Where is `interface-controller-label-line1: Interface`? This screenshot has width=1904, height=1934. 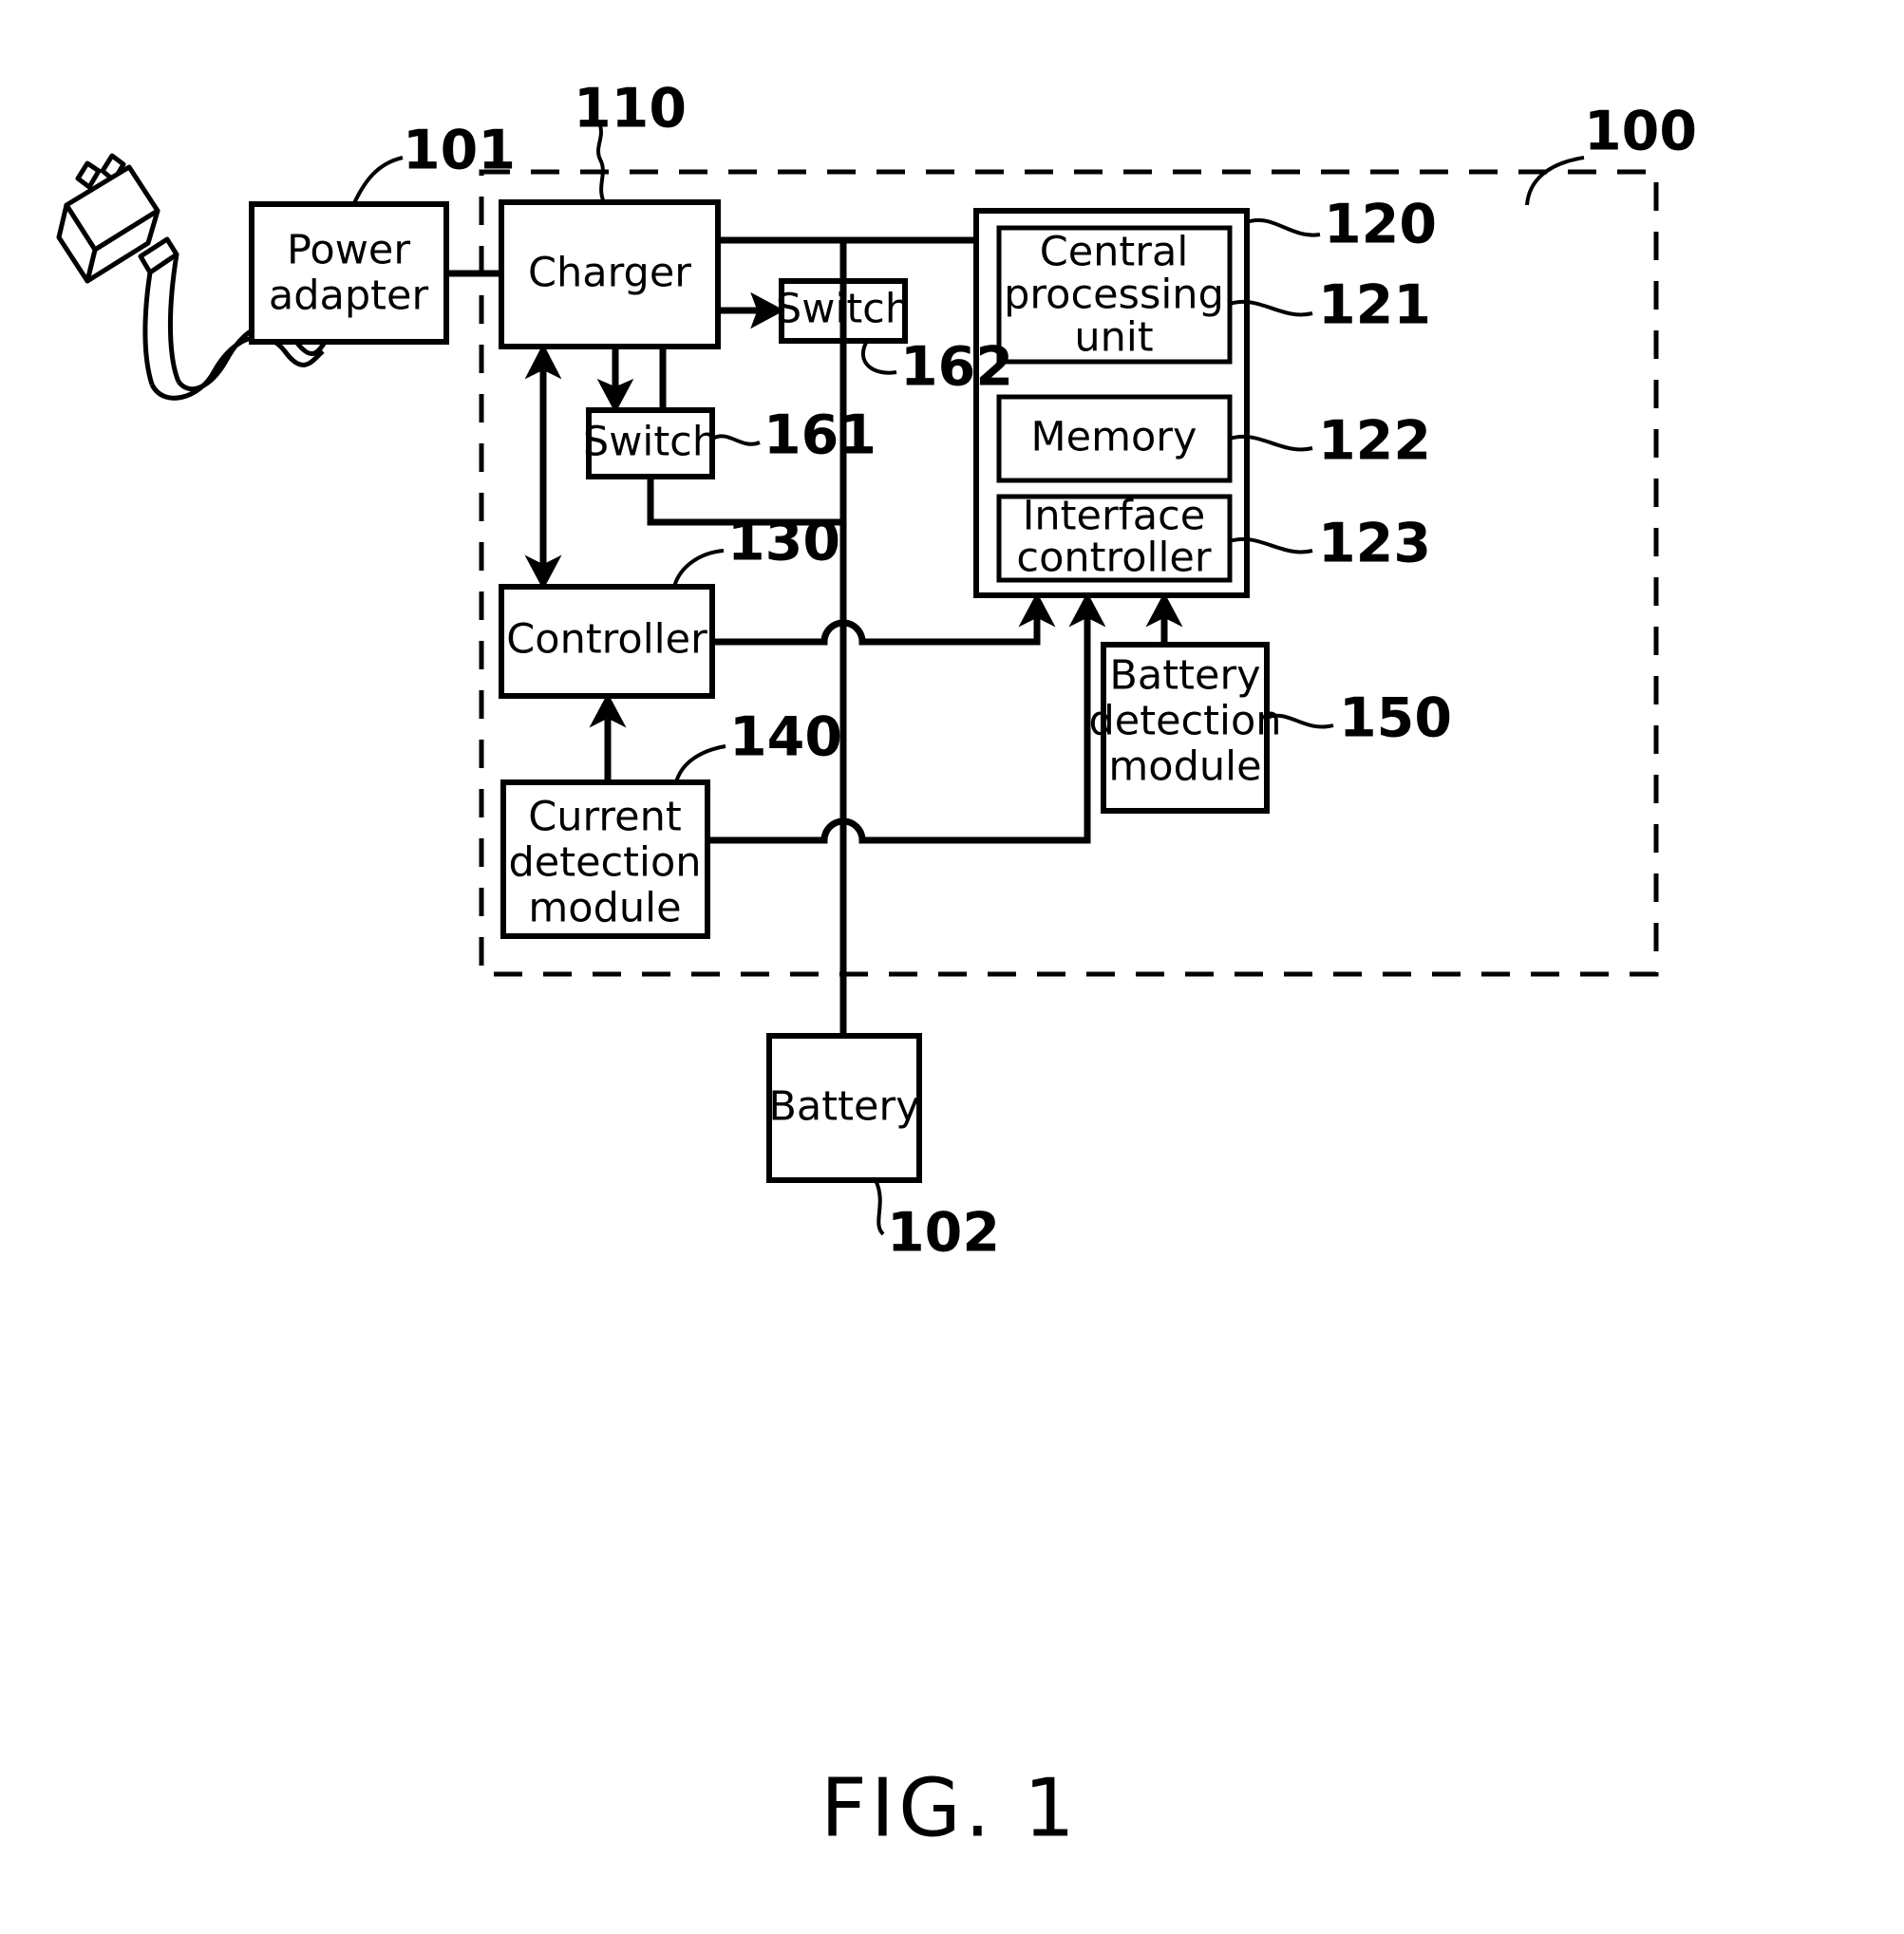
interface-controller-label-line1: Interface is located at coordinates (1114, 516).